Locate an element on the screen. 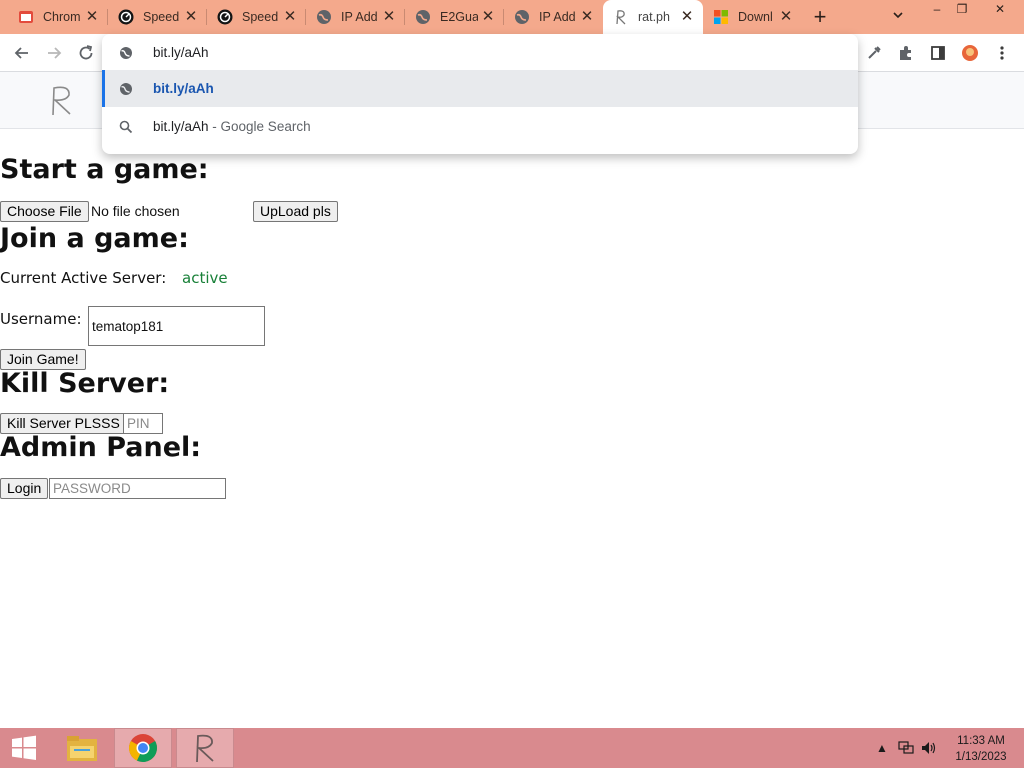  tab-title: Downl is located at coordinates (755, 17).